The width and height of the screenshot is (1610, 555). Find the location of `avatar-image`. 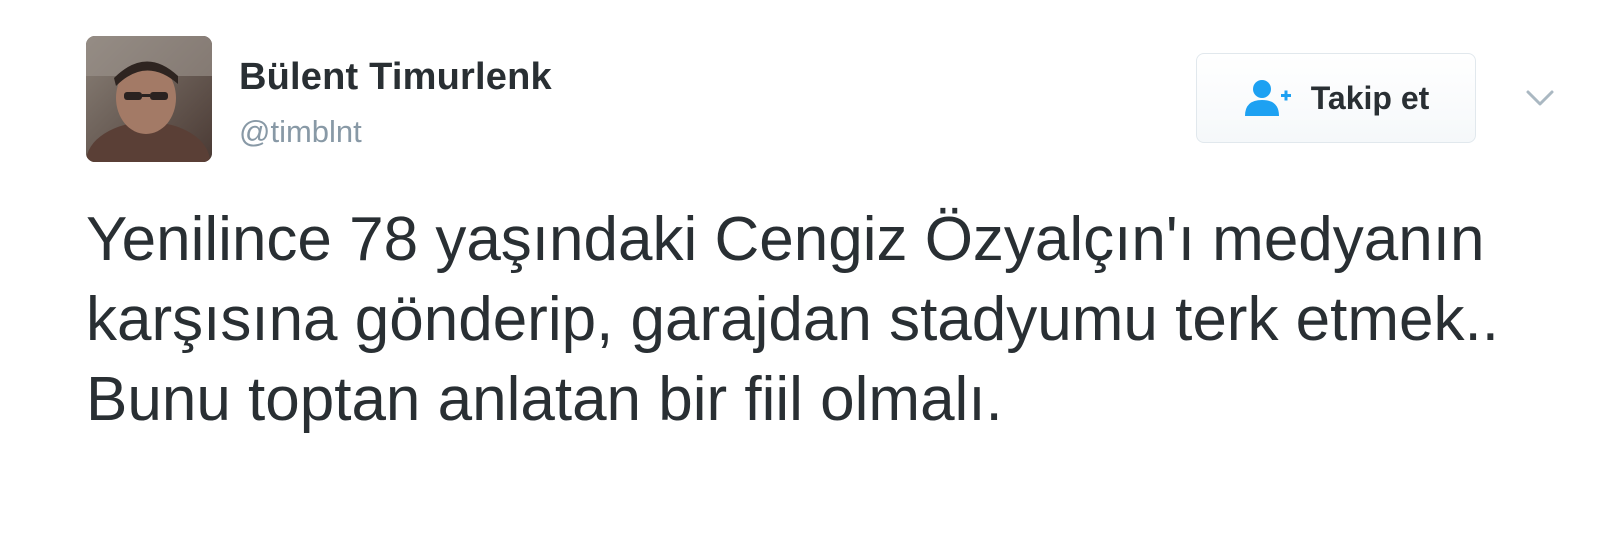

avatar-image is located at coordinates (149, 99).